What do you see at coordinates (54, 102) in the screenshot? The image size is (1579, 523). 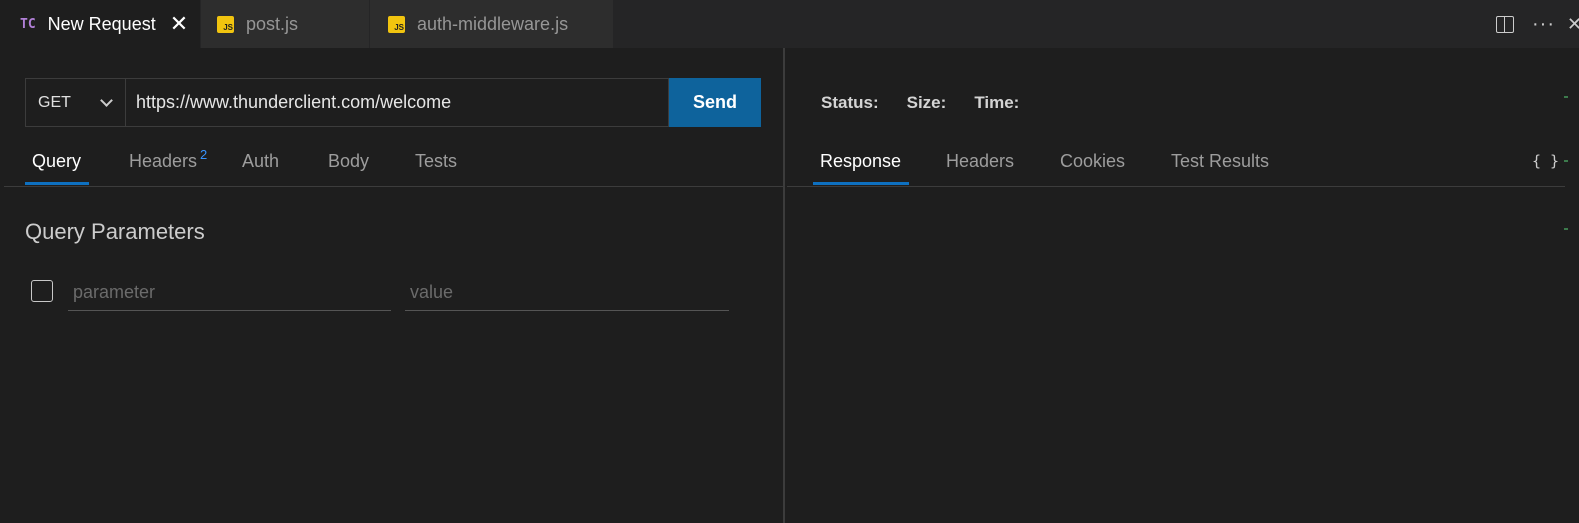 I see `method-value: GET` at bounding box center [54, 102].